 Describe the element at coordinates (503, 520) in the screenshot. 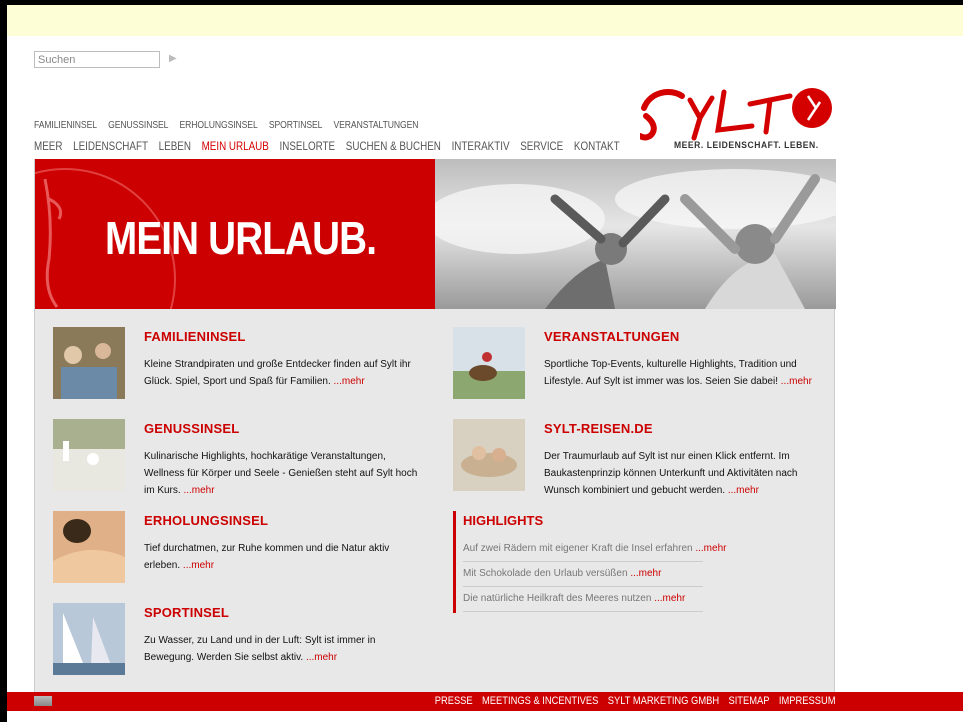

I see `highlights-title: HIGHLIGHTS` at that location.